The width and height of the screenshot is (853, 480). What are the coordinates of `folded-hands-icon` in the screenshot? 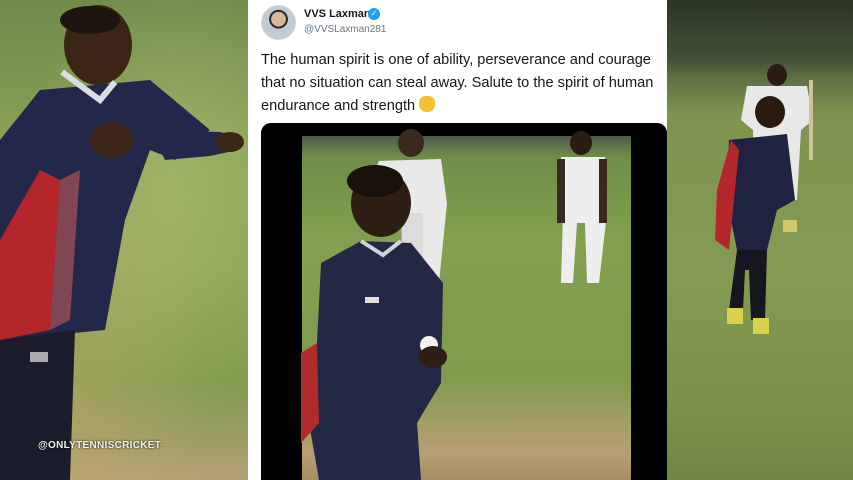 It's located at (427, 104).